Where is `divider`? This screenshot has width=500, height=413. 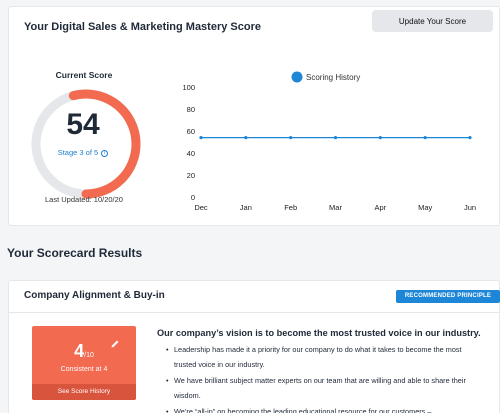
divider is located at coordinates (254, 312).